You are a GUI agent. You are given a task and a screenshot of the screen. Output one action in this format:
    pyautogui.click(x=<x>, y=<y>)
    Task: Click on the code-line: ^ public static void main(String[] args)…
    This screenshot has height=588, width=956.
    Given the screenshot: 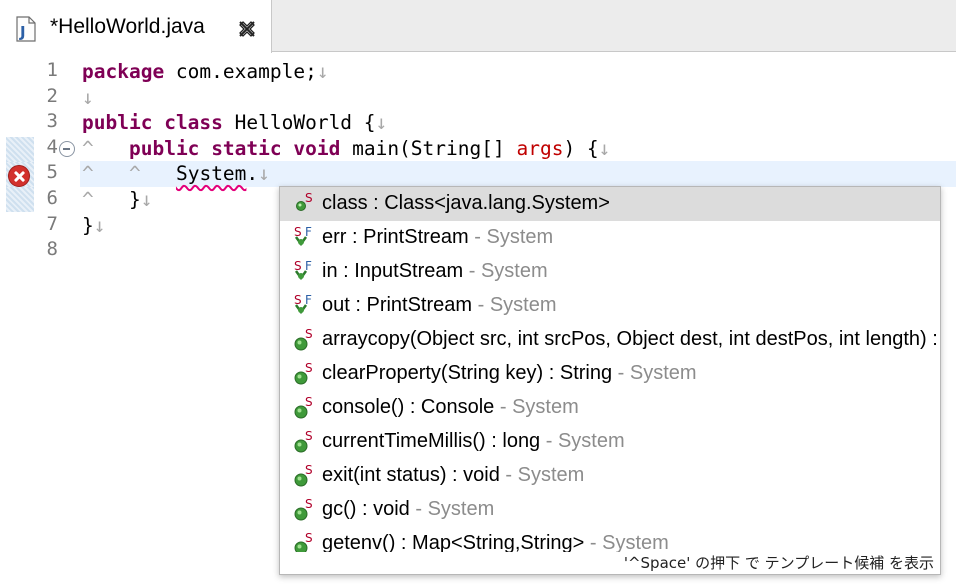 What is the action you would take?
    pyautogui.click(x=346, y=148)
    